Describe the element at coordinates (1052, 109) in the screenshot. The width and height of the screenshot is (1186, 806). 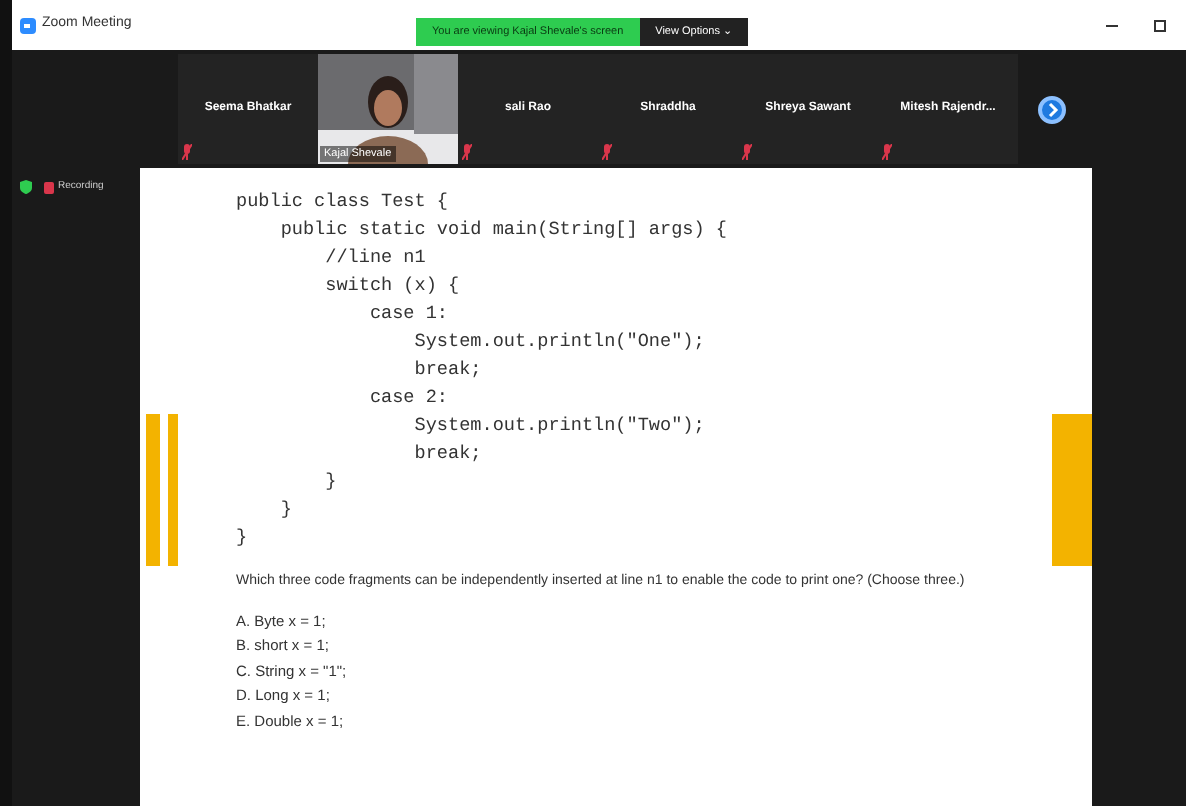
I see `next-page-button` at that location.